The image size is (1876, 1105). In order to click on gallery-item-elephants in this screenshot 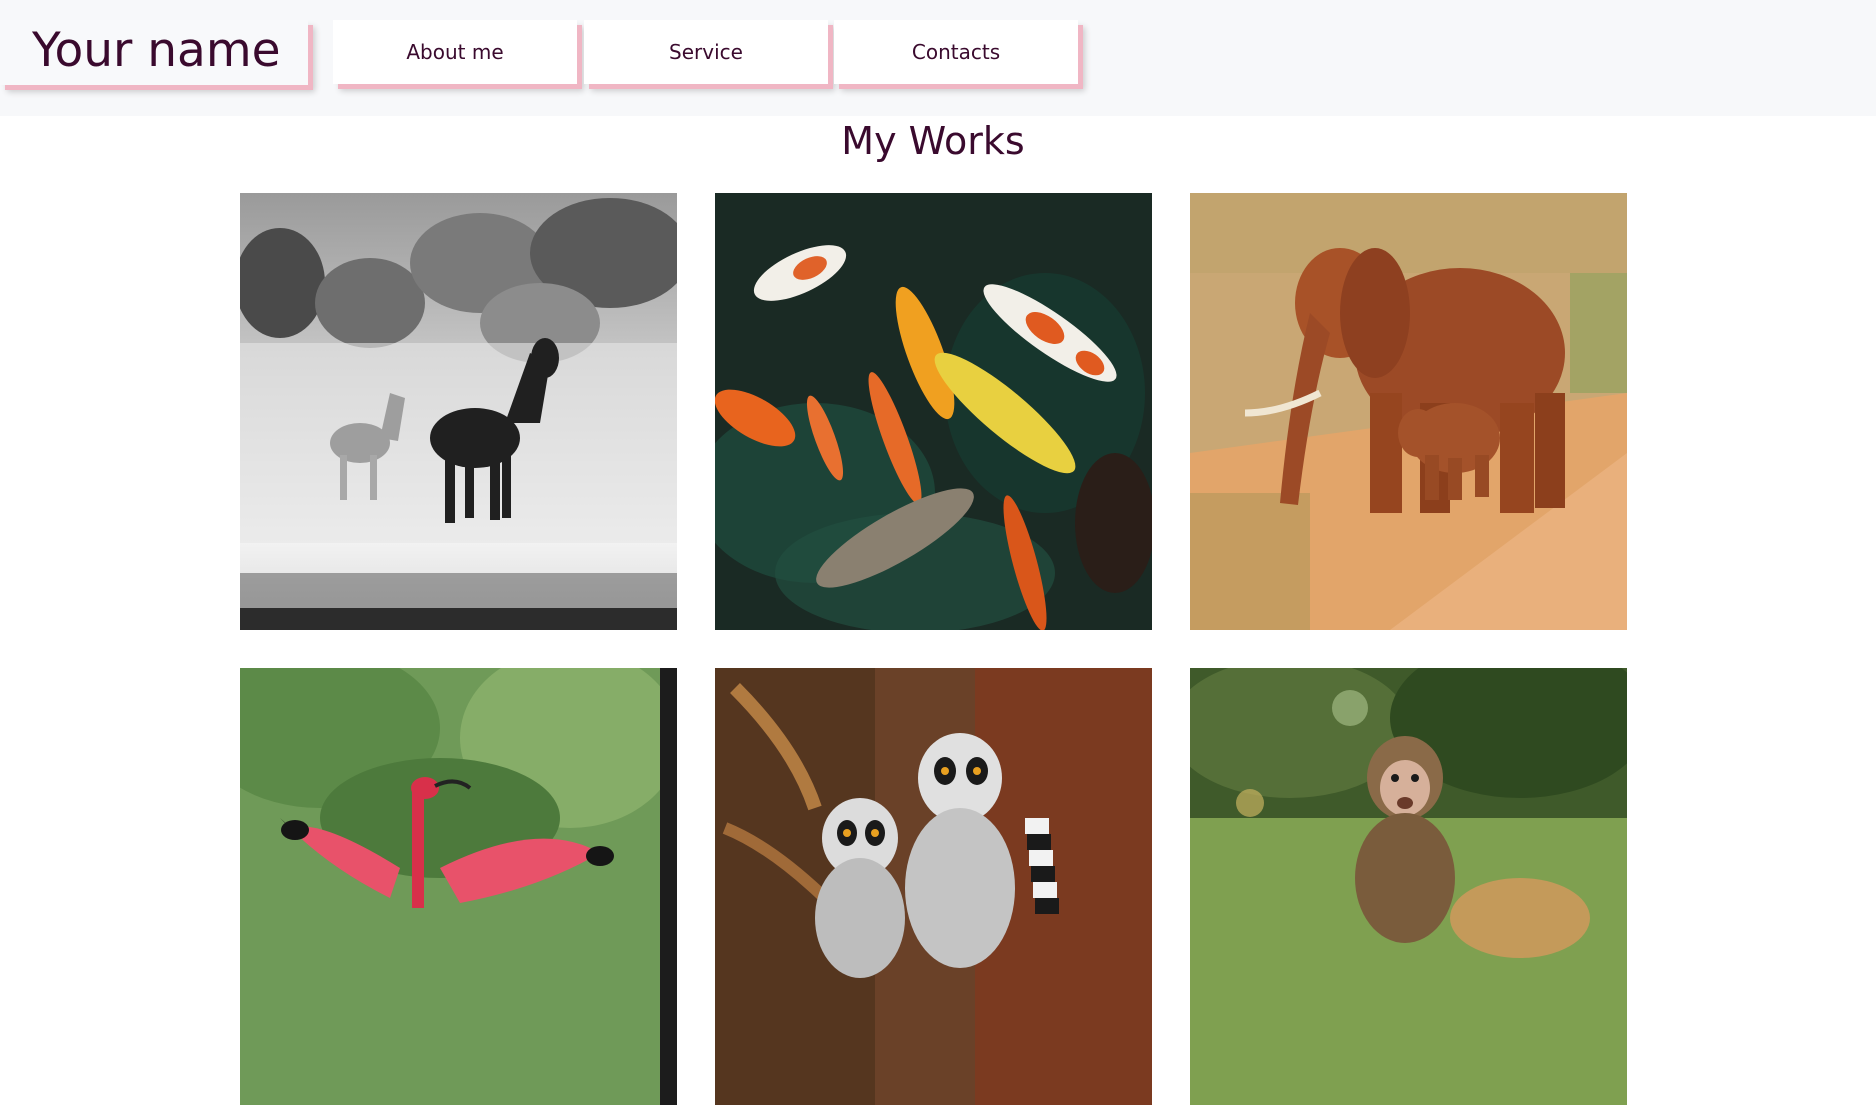, I will do `click(1408, 411)`.